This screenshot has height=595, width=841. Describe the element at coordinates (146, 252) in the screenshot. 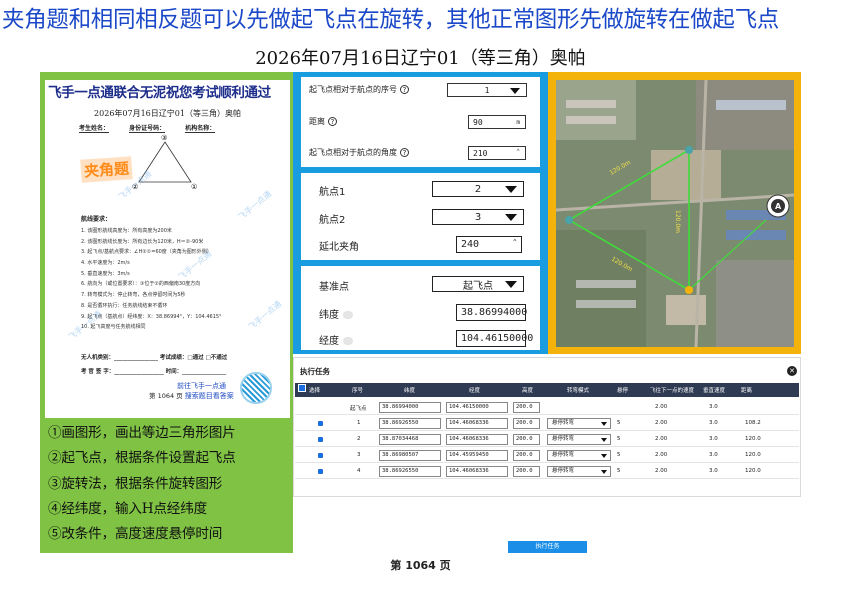

I see `requirement-item: 3. 起飞点/基航点要求：∠H②①=60度（夹角为图形外侧）` at that location.